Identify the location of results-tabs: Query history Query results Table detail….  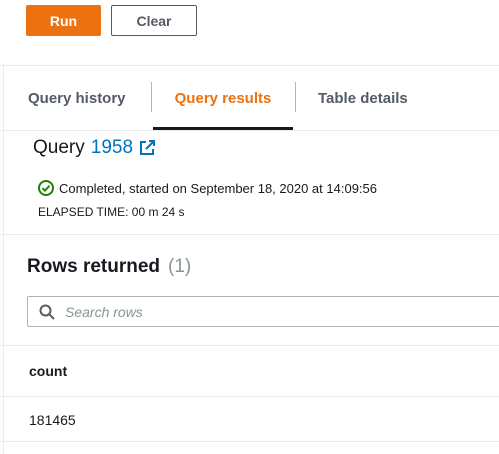
(249, 98).